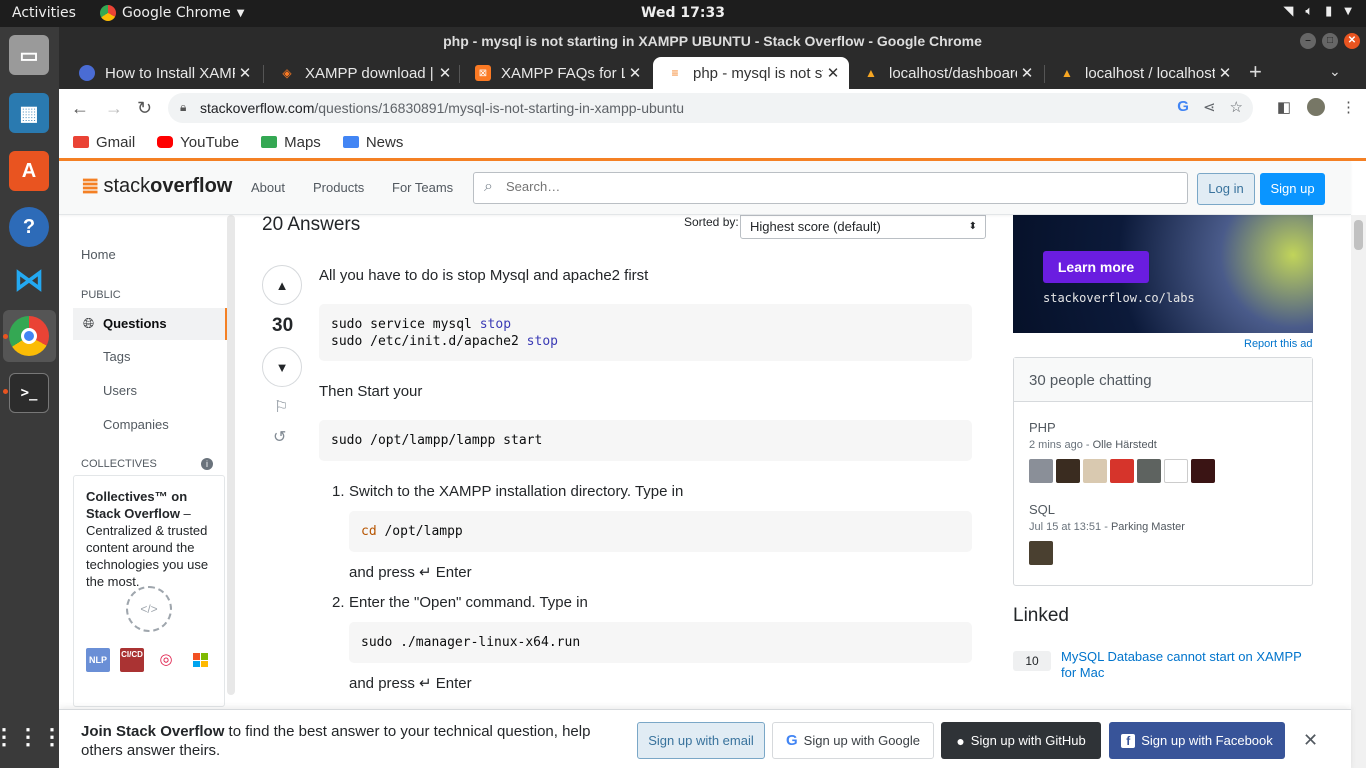 The width and height of the screenshot is (1366, 768). Describe the element at coordinates (80, 108) in the screenshot. I see `back-arrow-icon: ←` at that location.